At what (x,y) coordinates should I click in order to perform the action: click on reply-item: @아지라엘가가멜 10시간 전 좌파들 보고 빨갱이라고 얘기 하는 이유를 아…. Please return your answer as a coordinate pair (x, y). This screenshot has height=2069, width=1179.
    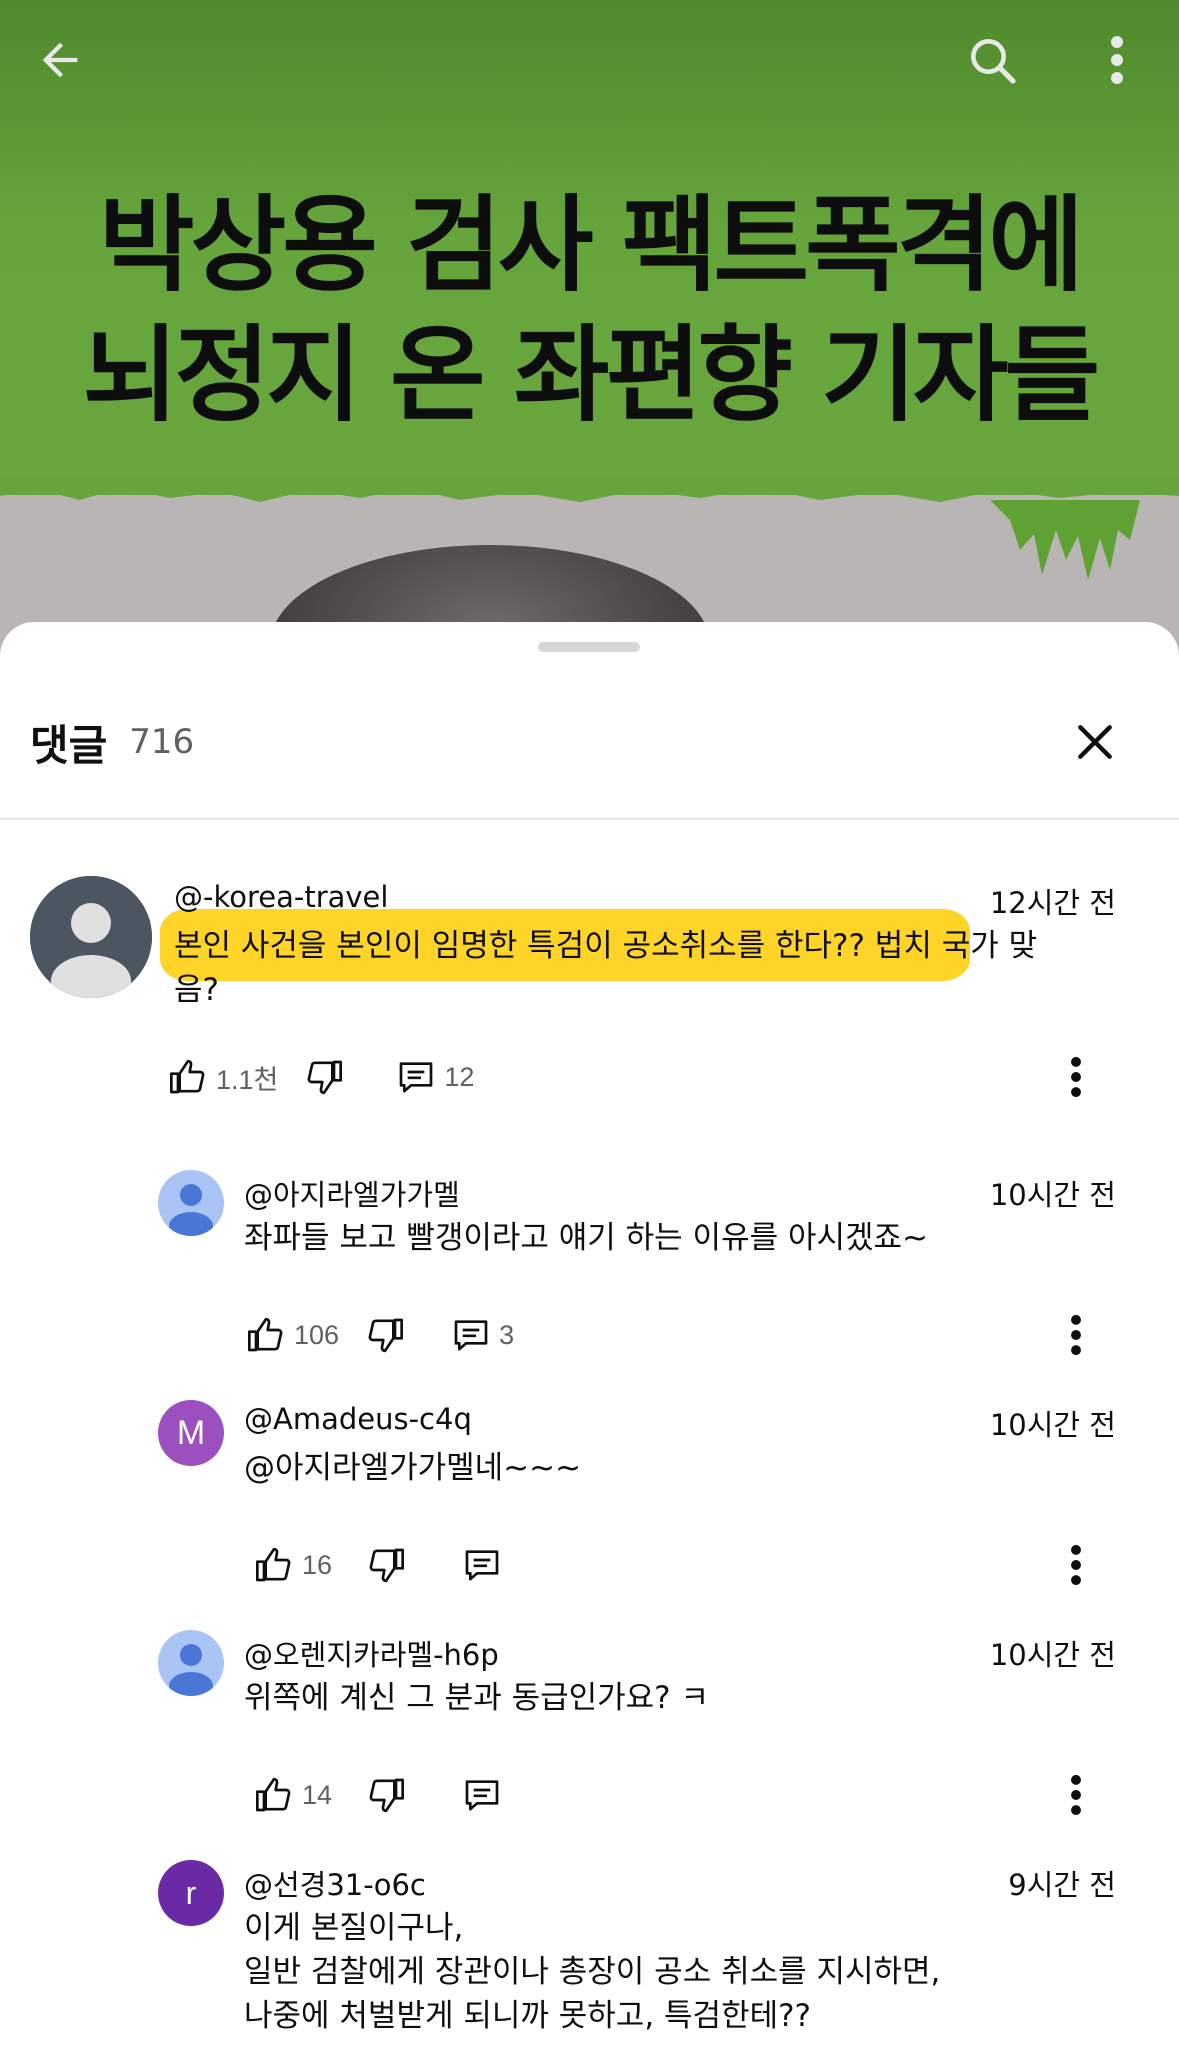
    Looking at the image, I should click on (589, 1272).